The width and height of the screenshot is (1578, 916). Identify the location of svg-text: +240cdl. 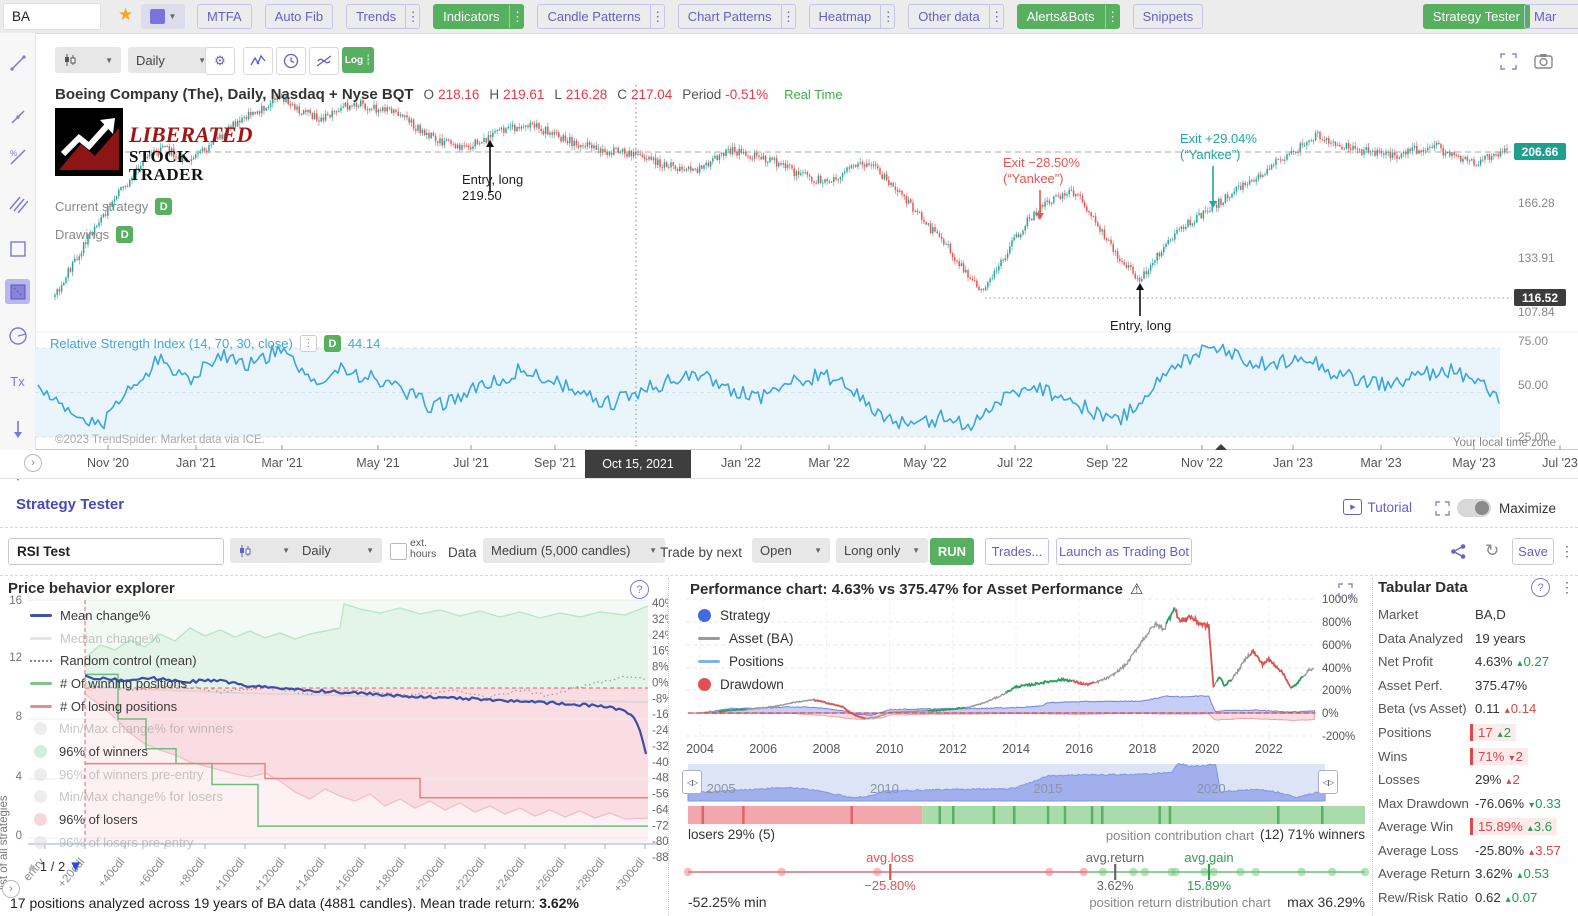
(509, 875).